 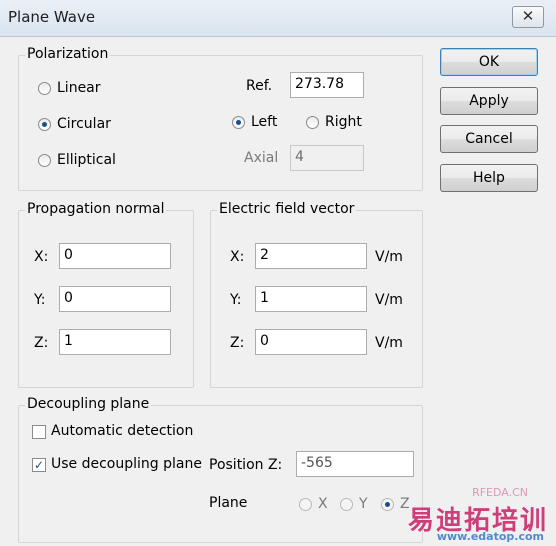 I want to click on close-icon: ✕, so click(x=528, y=17).